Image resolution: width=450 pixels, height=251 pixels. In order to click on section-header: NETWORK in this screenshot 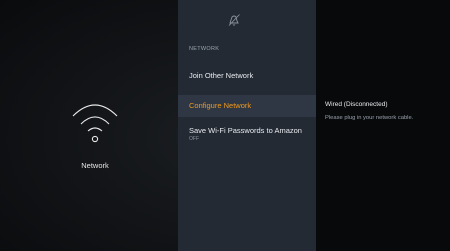, I will do `click(204, 49)`.